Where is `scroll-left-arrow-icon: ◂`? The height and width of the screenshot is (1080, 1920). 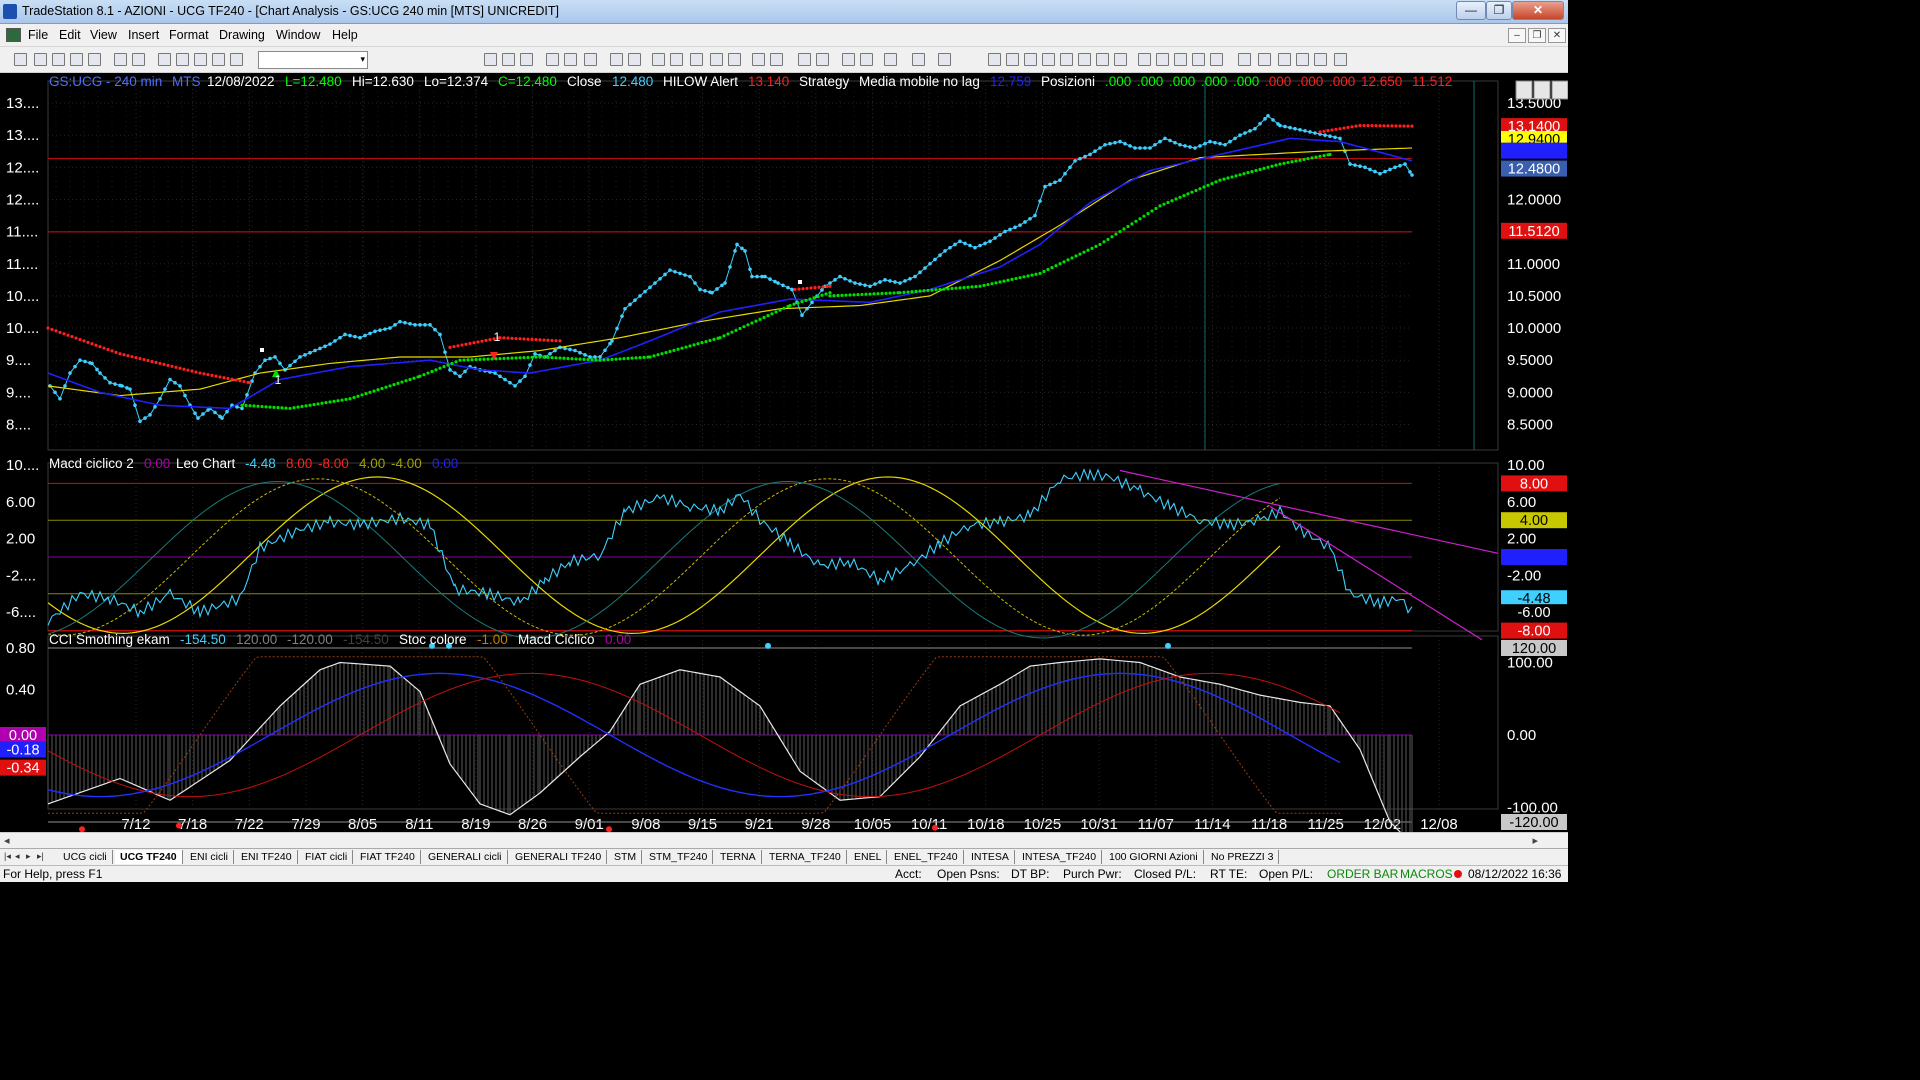 scroll-left-arrow-icon: ◂ is located at coordinates (7, 840).